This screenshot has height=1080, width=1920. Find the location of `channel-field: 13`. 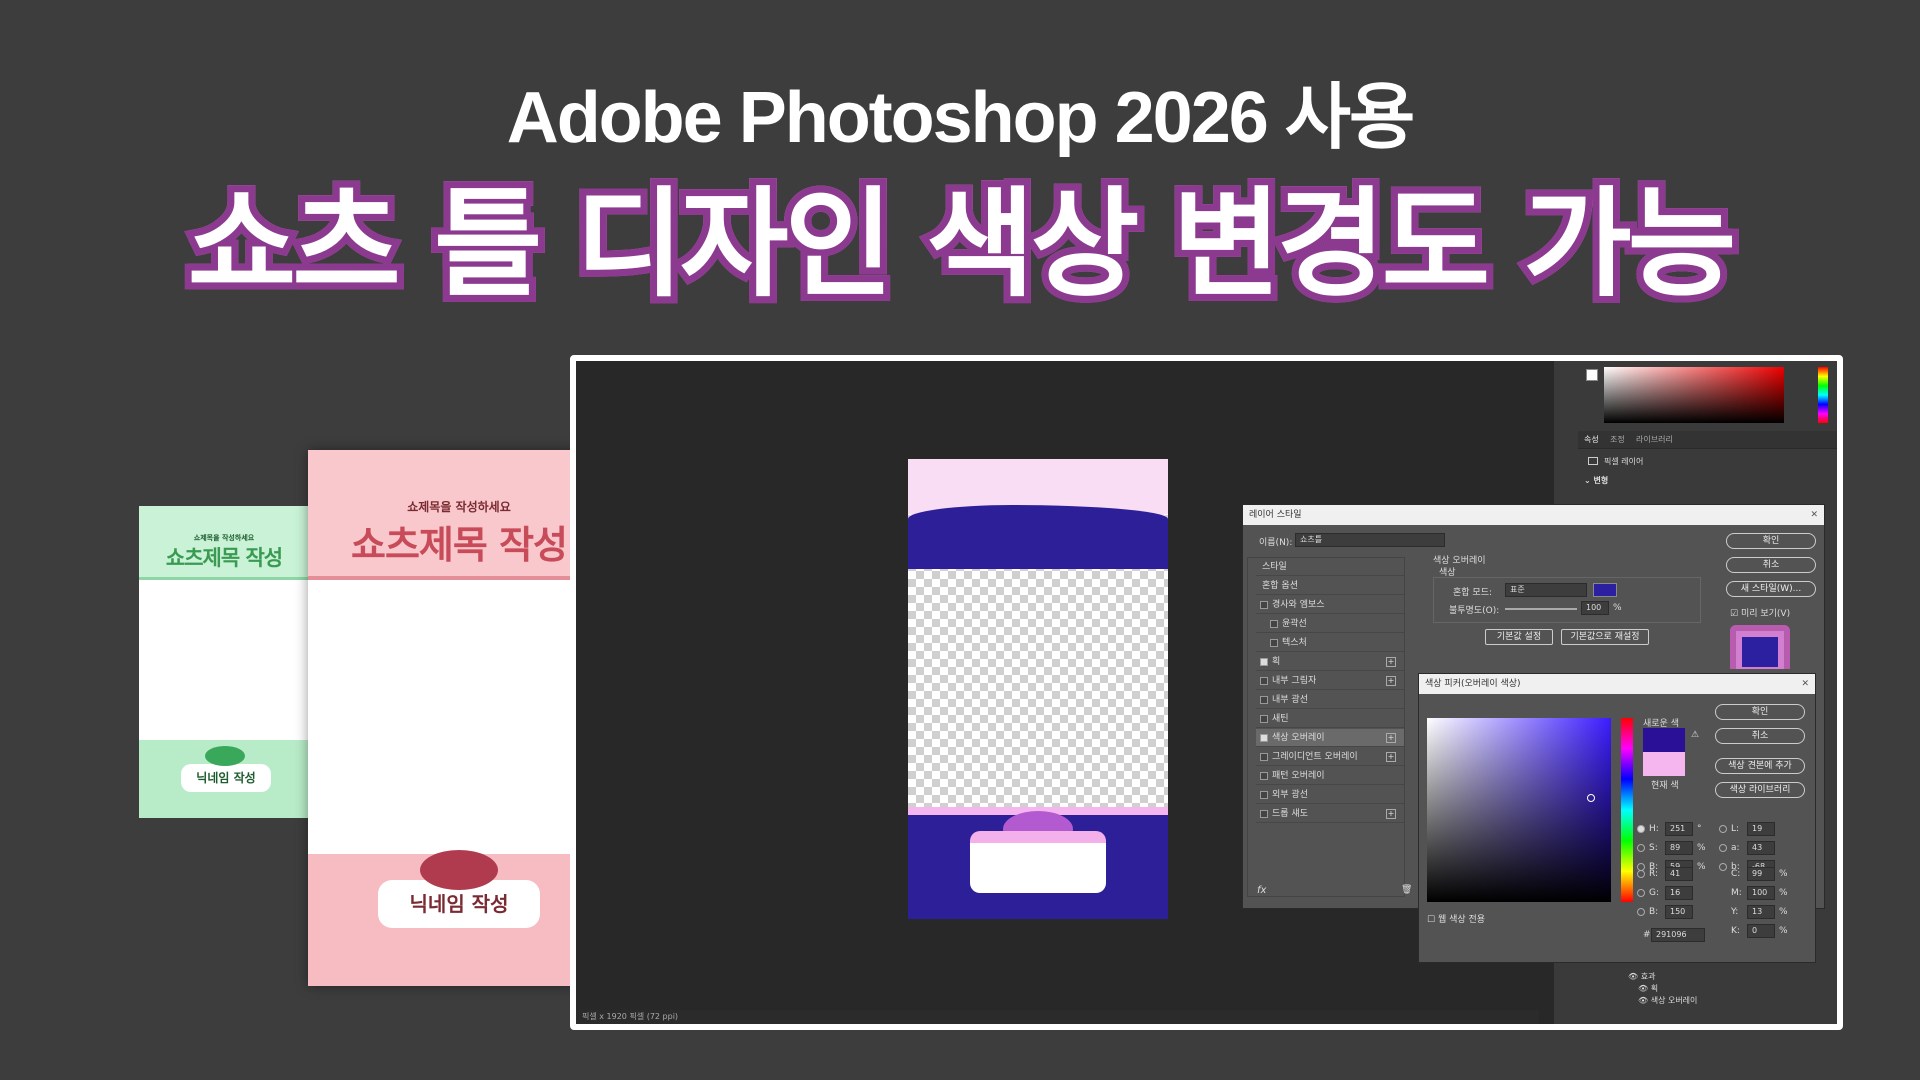

channel-field: 13 is located at coordinates (1761, 912).